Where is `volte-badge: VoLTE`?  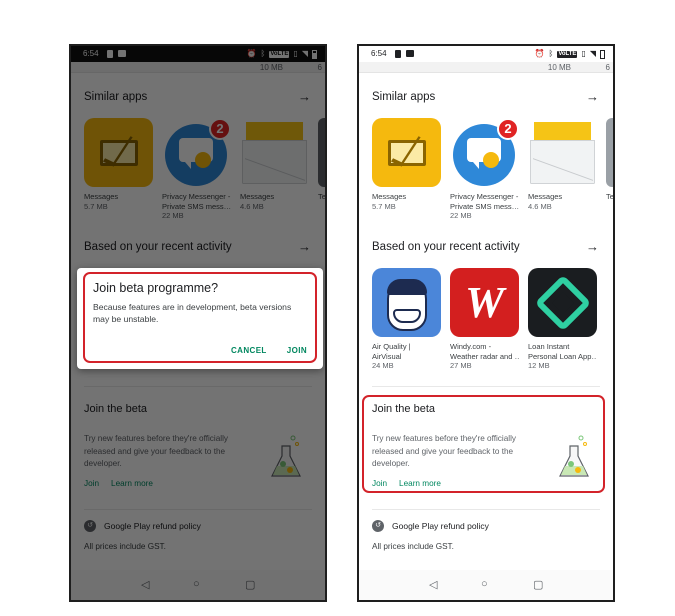
volte-badge: VoLTE is located at coordinates (567, 54).